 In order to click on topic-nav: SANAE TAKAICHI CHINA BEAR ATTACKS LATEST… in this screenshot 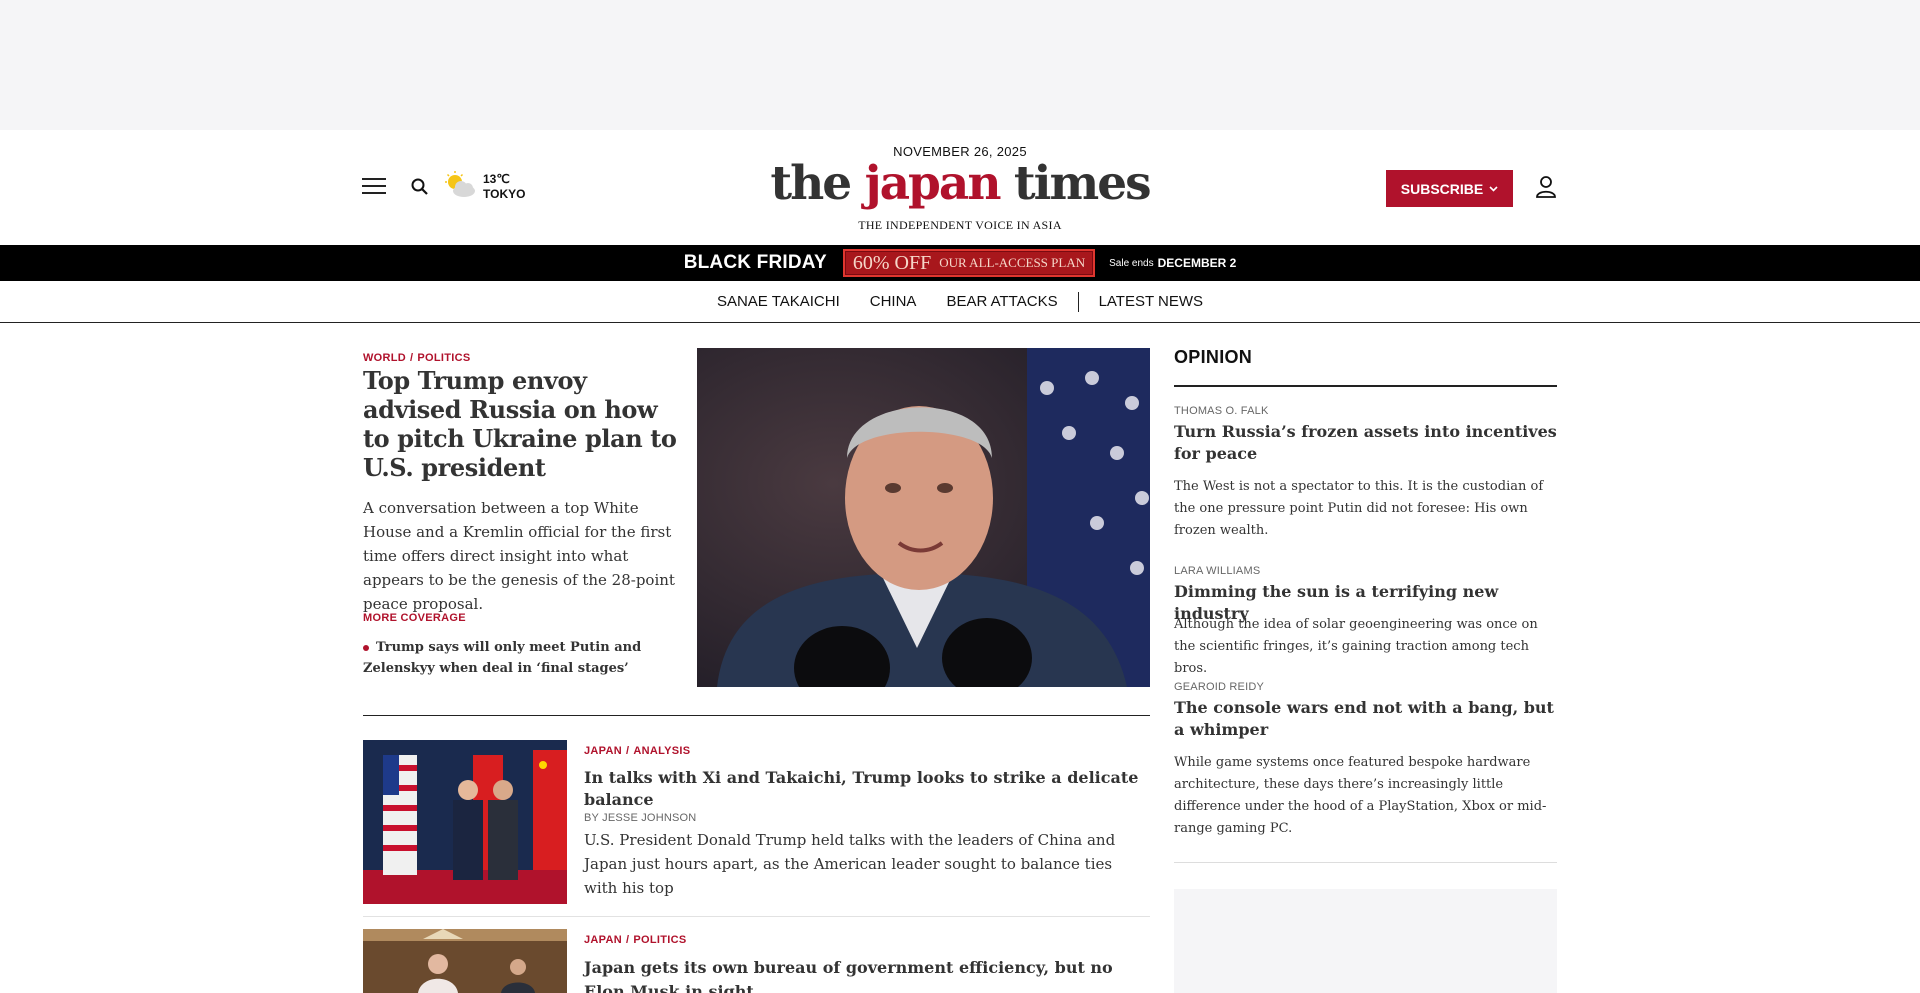, I will do `click(960, 302)`.